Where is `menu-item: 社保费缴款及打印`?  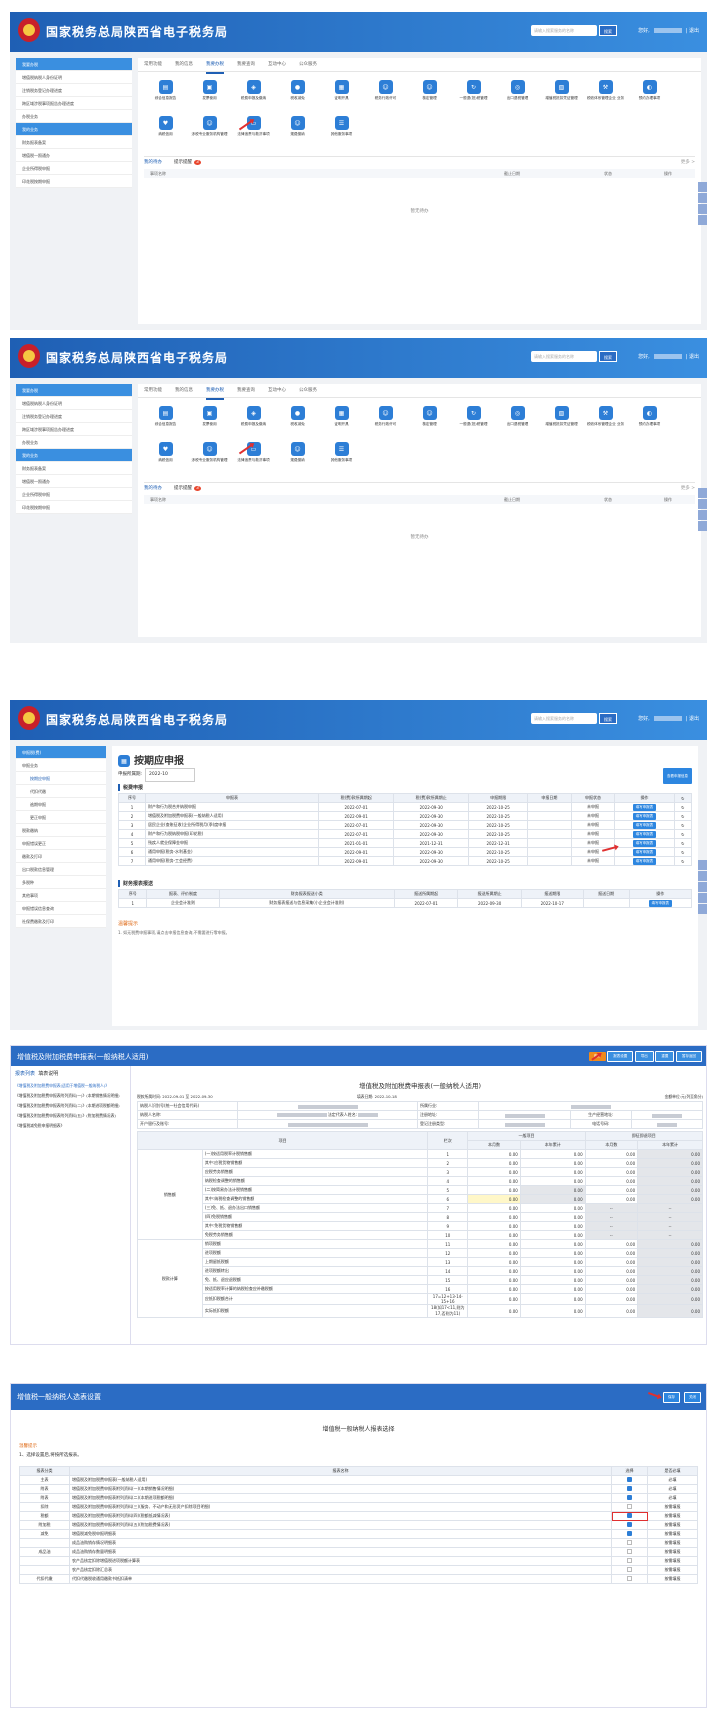
menu-item: 社保费缴款及打印 is located at coordinates (61, 921).